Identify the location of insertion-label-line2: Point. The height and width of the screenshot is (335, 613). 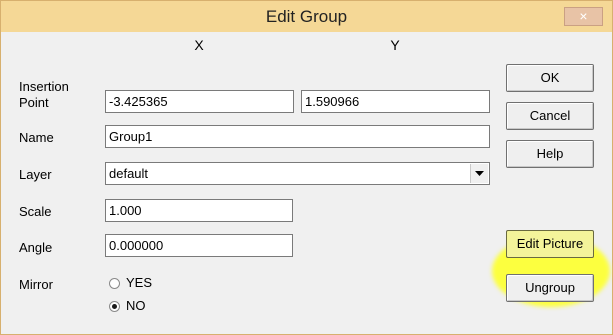
(34, 102).